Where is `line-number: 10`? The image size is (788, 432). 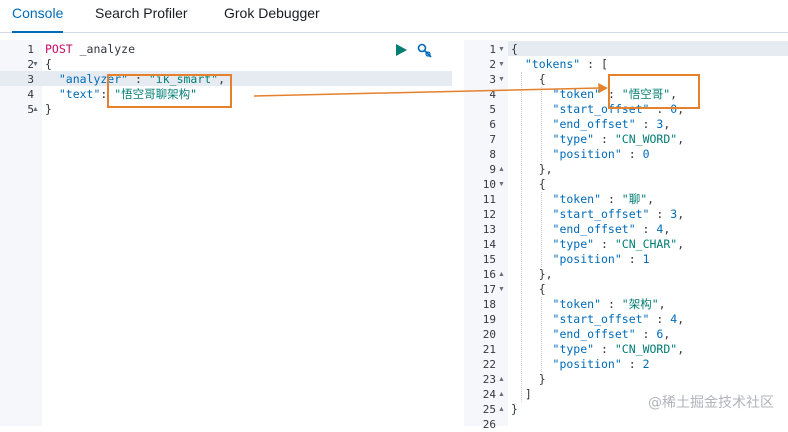 line-number: 10 is located at coordinates (489, 184).